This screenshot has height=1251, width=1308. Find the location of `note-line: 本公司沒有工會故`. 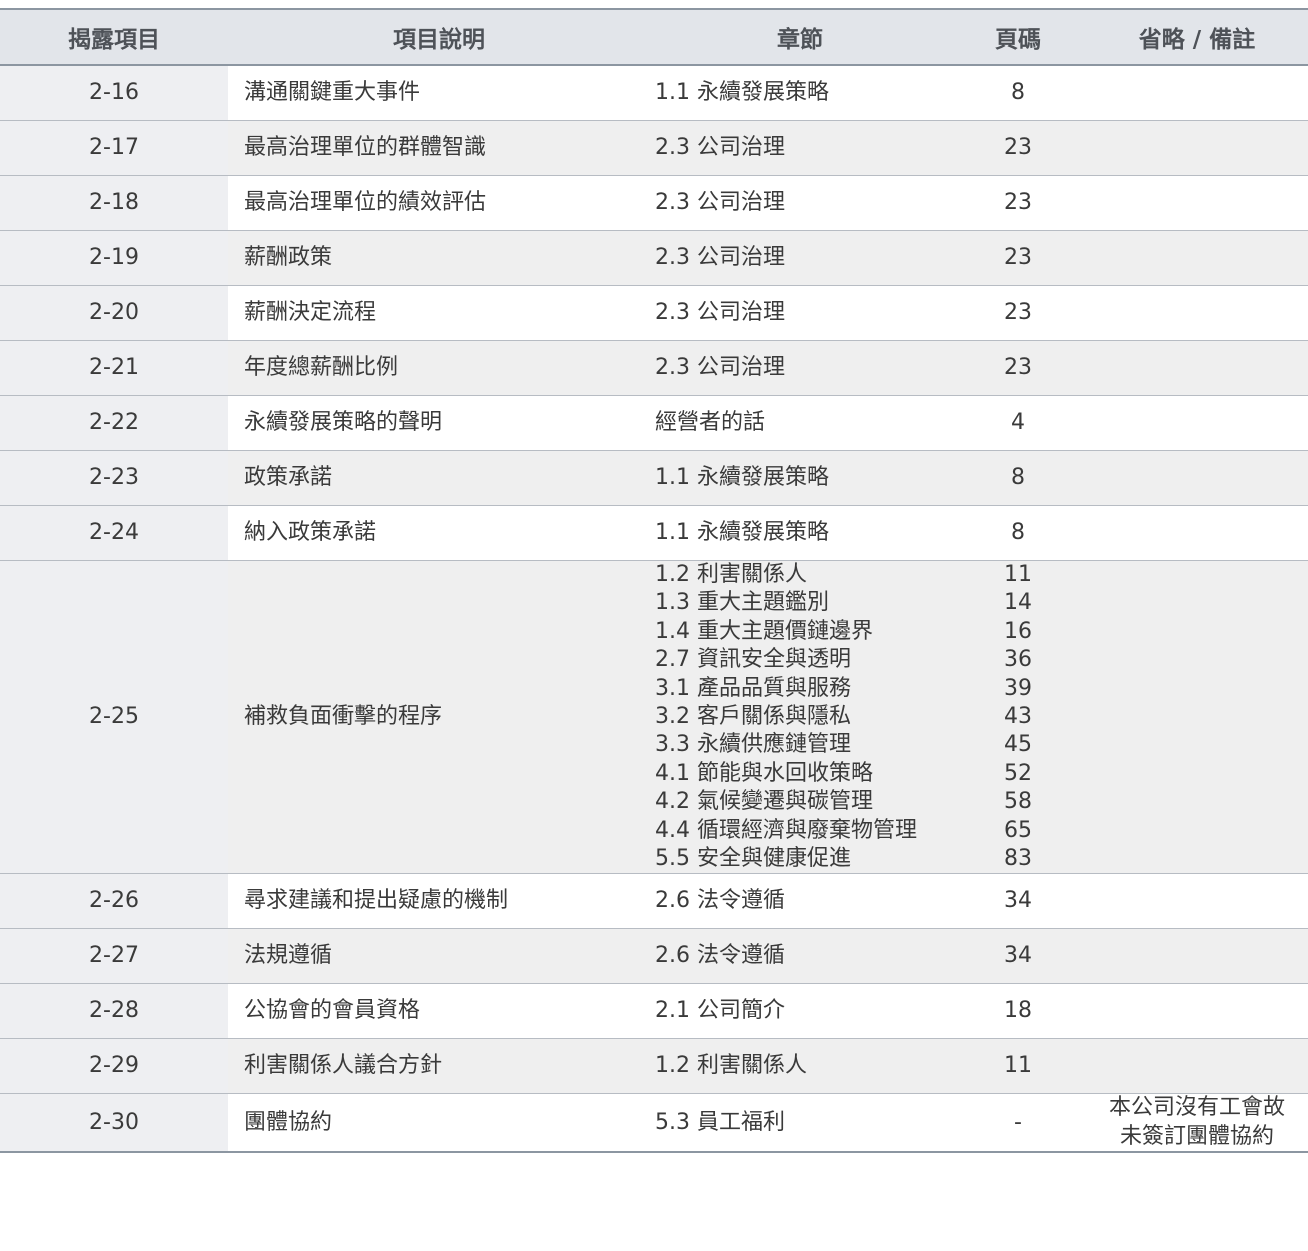

note-line: 本公司沒有工會故 is located at coordinates (1196, 1108).